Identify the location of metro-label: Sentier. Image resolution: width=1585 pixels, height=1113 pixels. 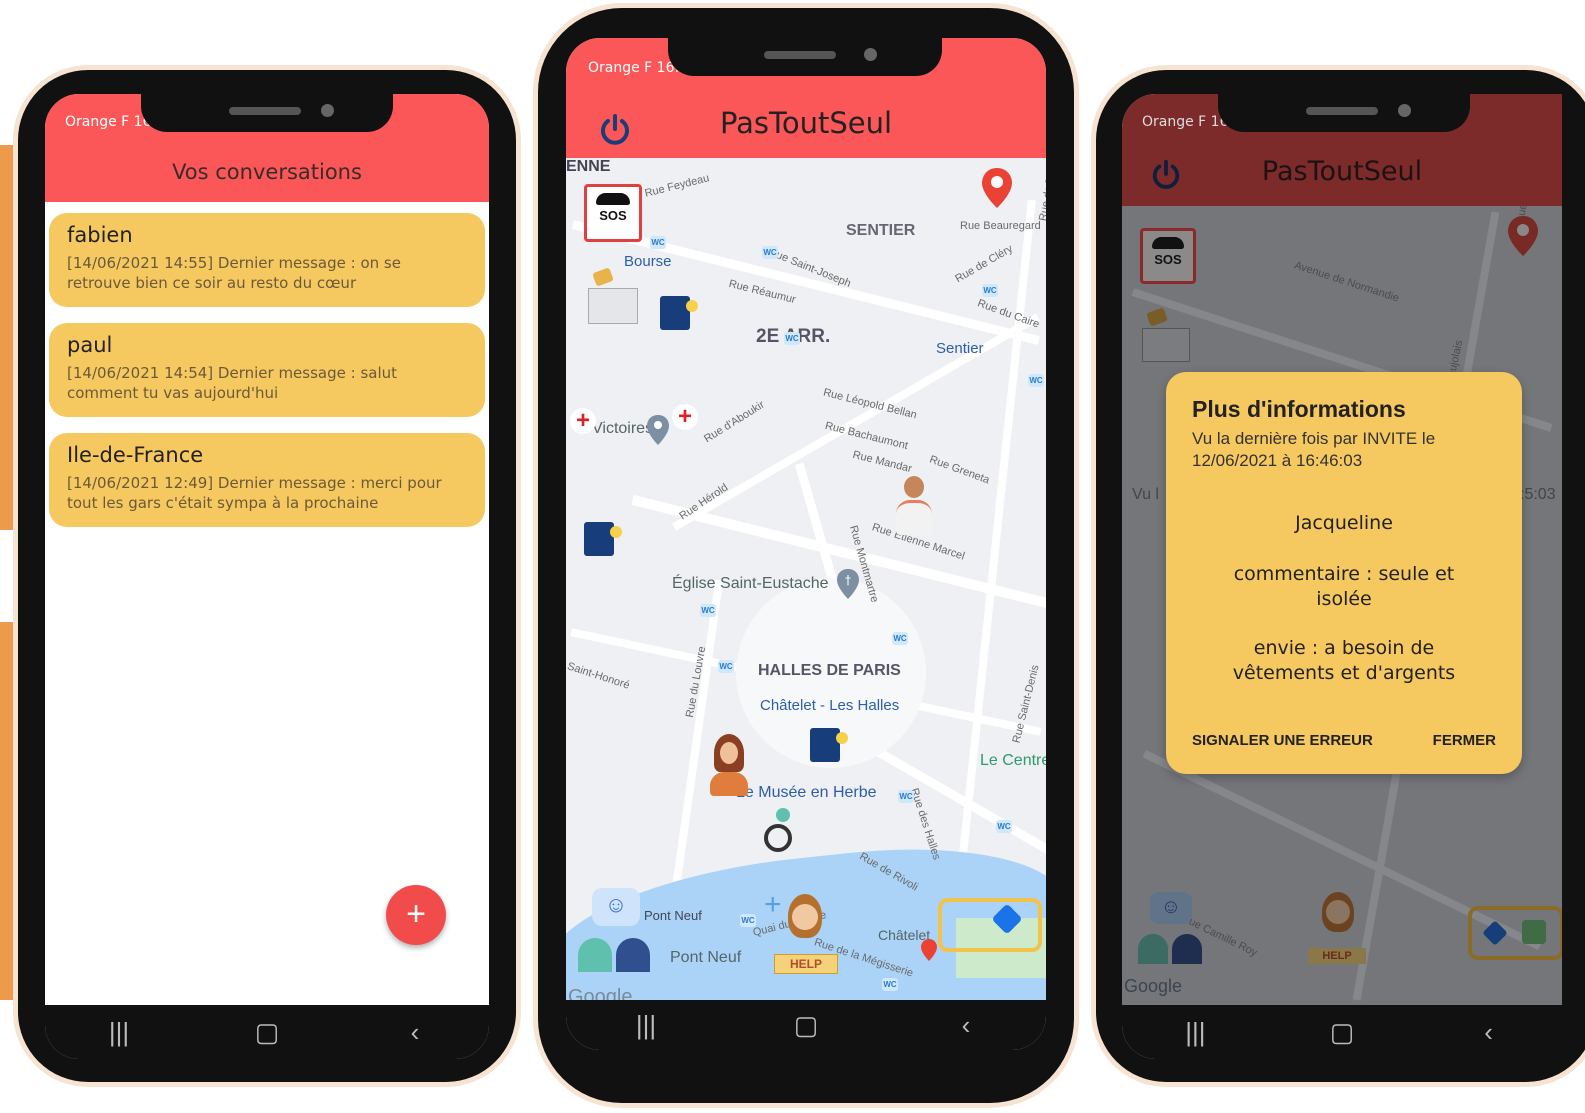
(960, 348).